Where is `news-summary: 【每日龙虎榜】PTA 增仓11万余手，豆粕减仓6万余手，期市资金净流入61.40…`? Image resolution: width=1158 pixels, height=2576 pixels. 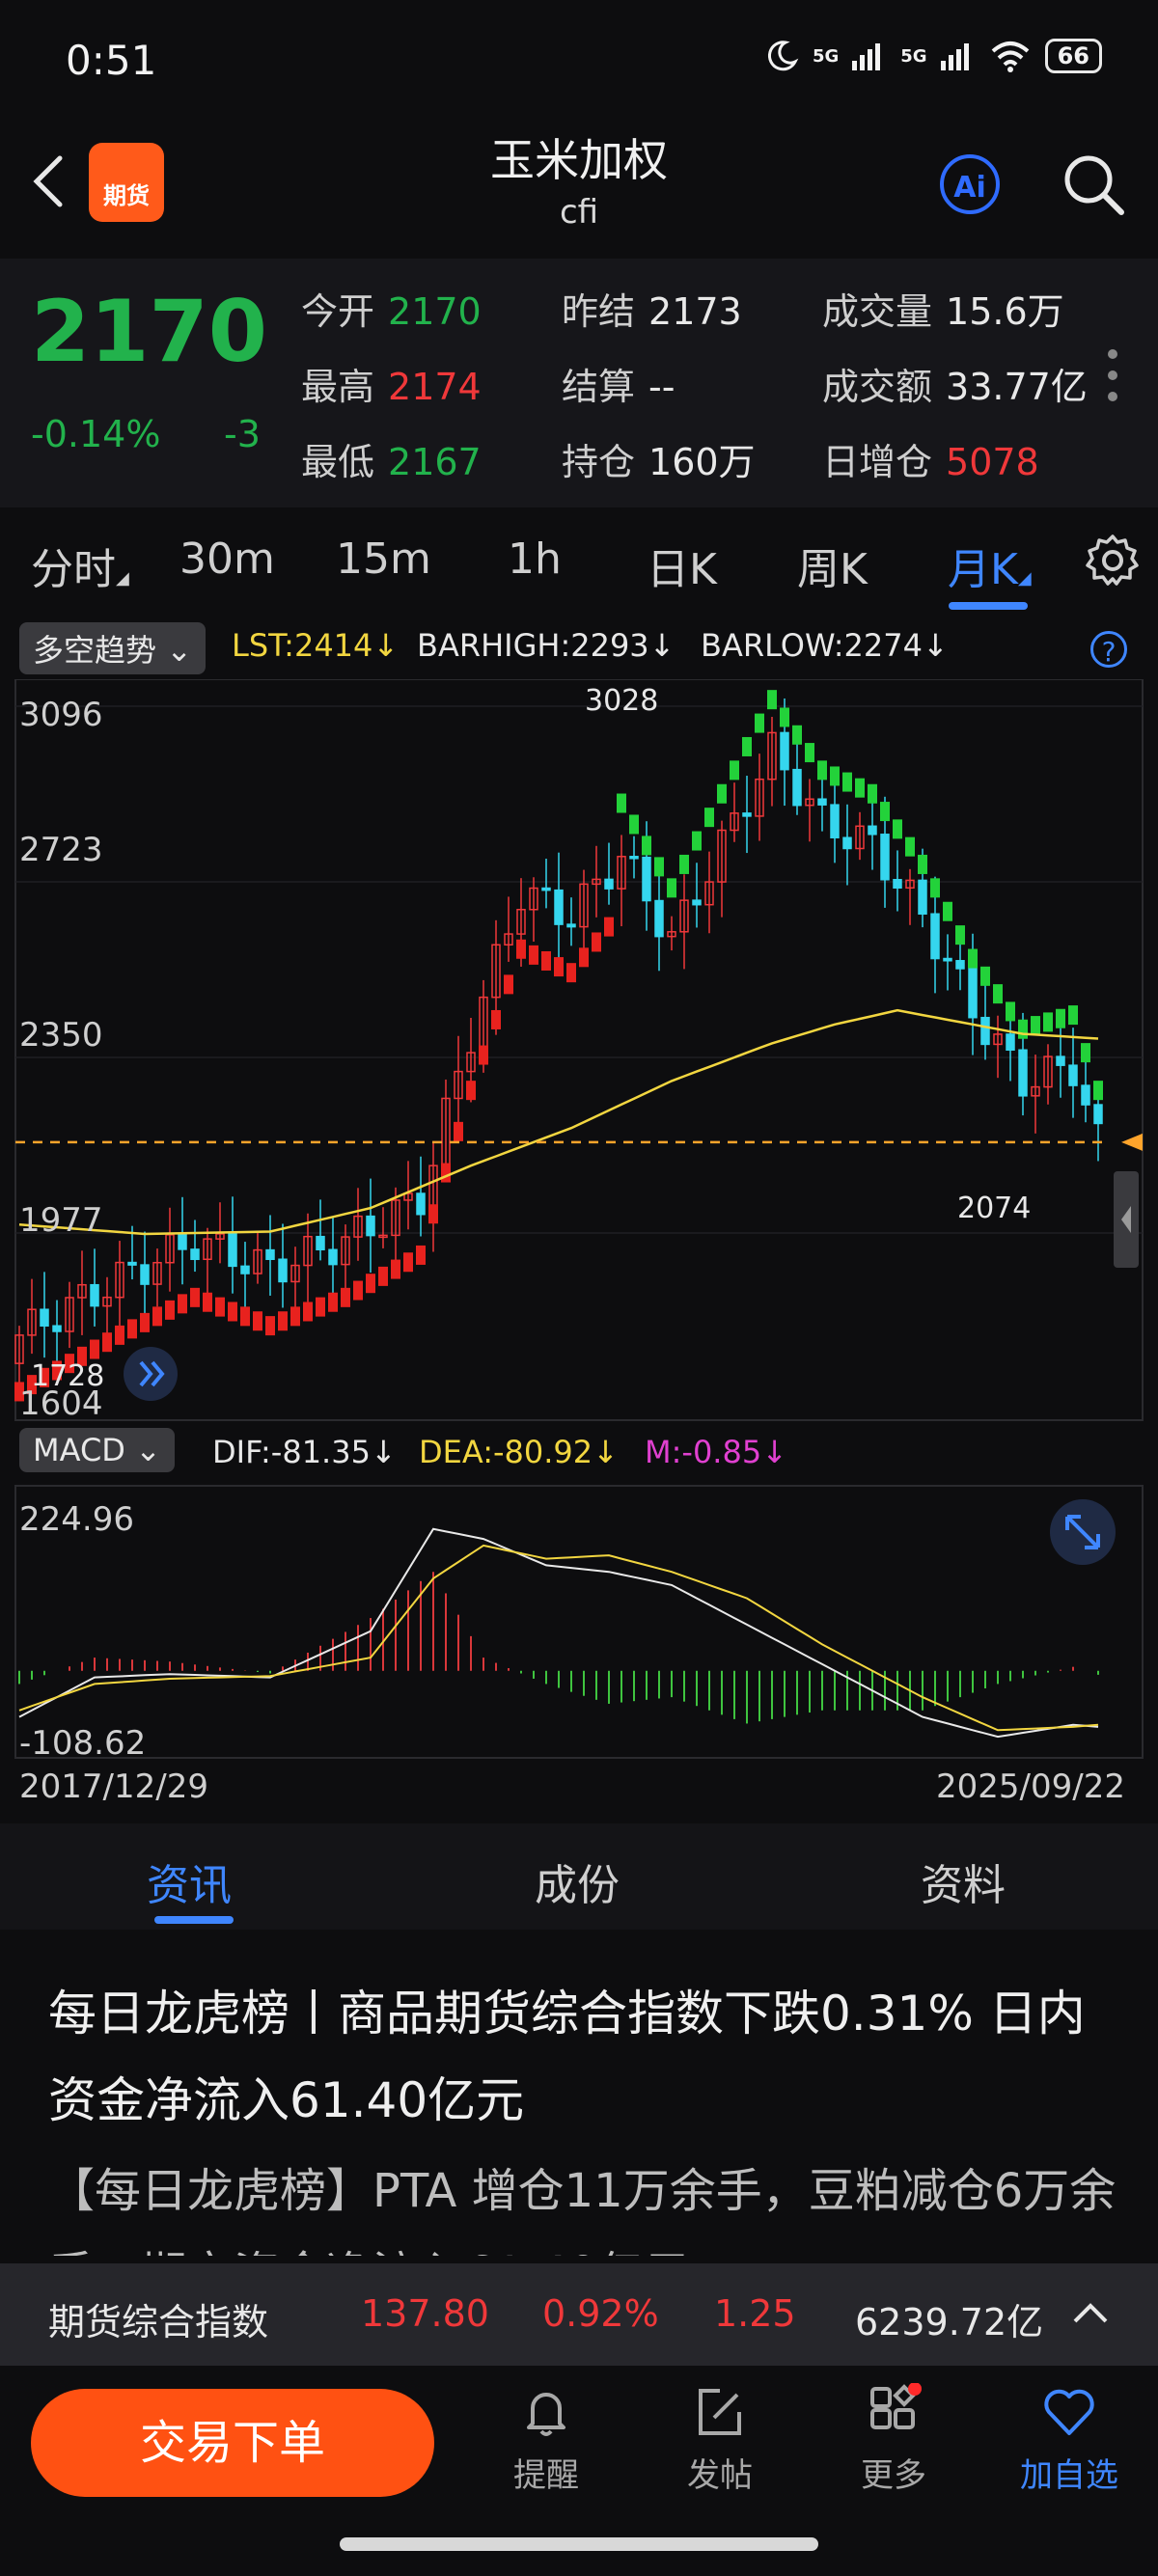 news-summary: 【每日龙虎榜】PTA 增仓11万余手，豆粕减仓6万余手，期市资金净流入61.40… is located at coordinates (583, 2203).